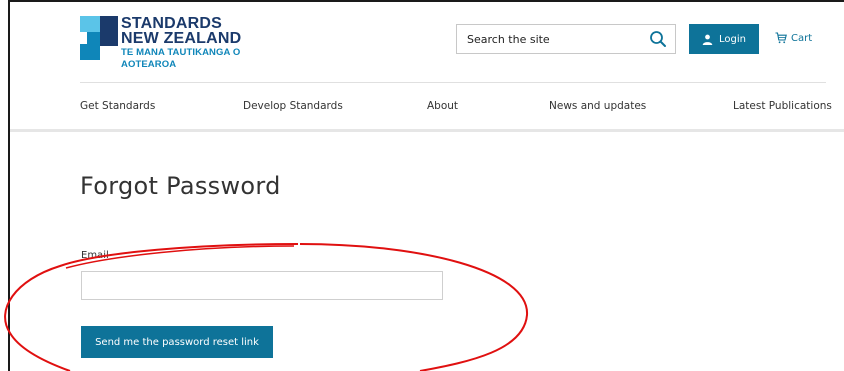  What do you see at coordinates (293, 106) in the screenshot?
I see `nav-develop-standards: Develop Standards` at bounding box center [293, 106].